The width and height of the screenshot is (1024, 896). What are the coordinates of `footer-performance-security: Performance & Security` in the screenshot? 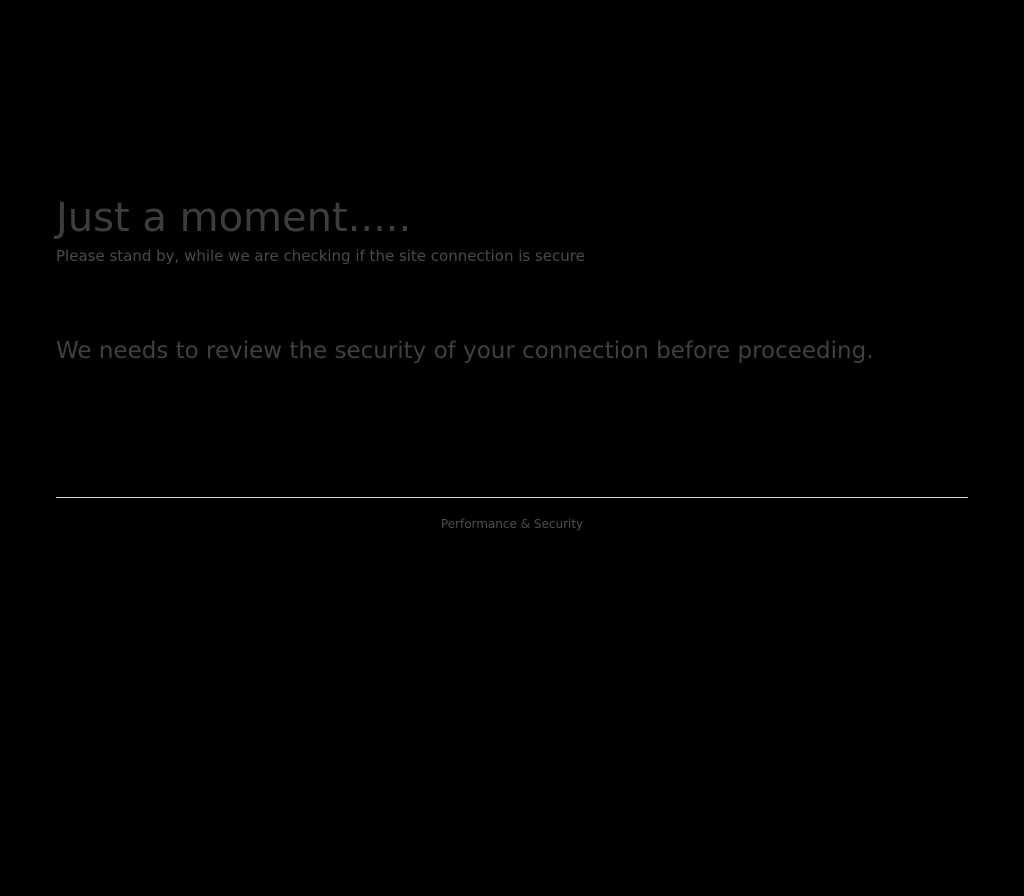 It's located at (512, 524).